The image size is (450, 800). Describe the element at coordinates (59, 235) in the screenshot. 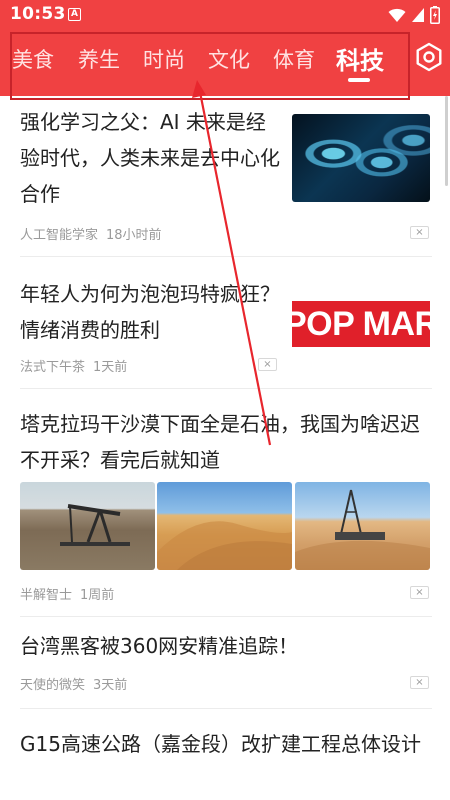

I see `article-source: 人工智能学家` at that location.